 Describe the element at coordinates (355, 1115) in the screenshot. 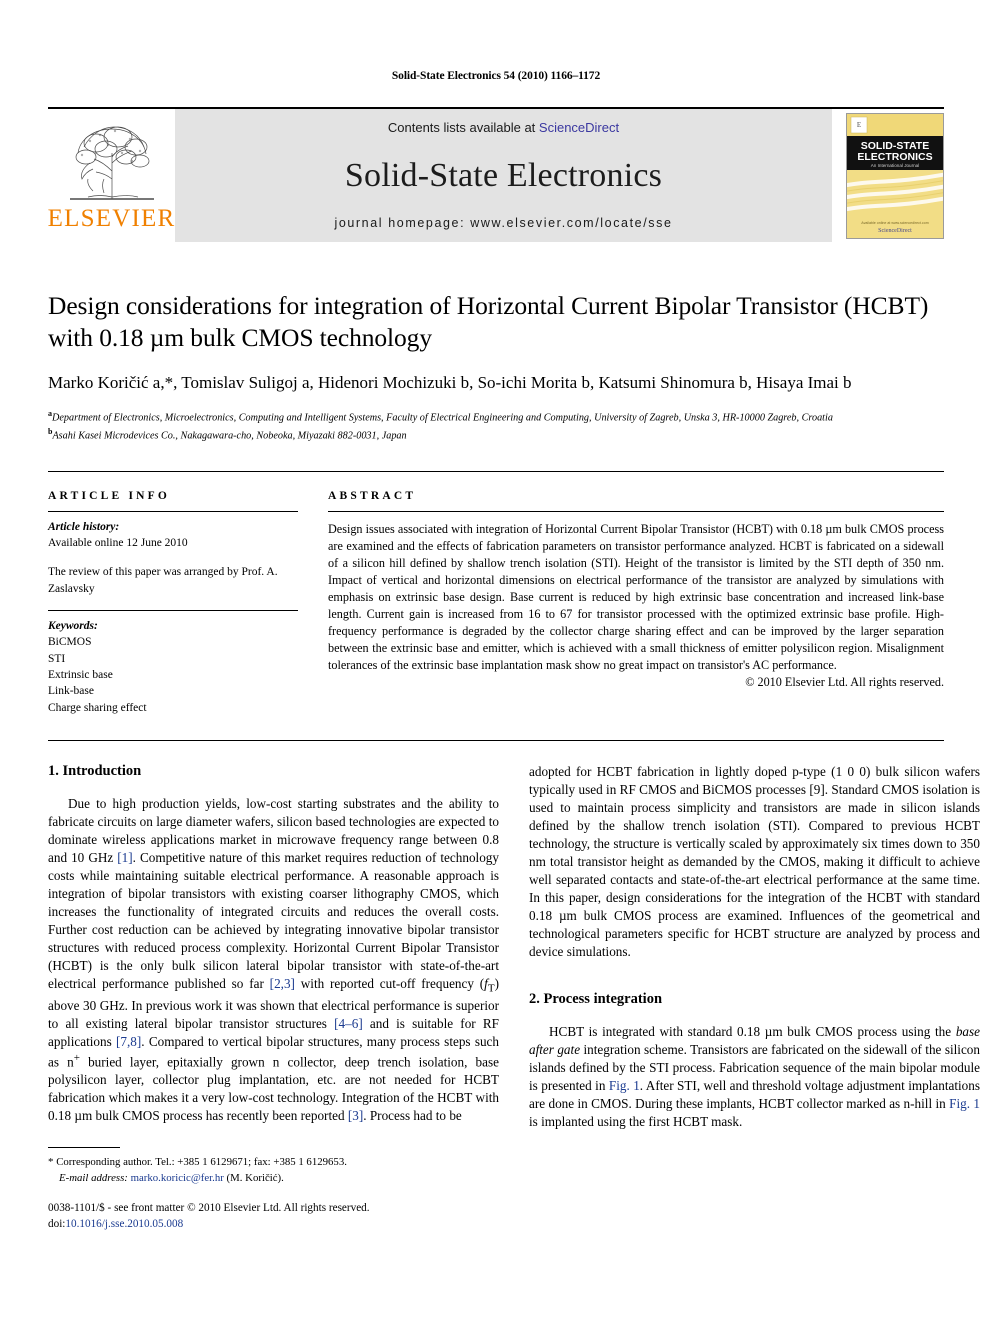

I see `citation-3: [3]` at that location.